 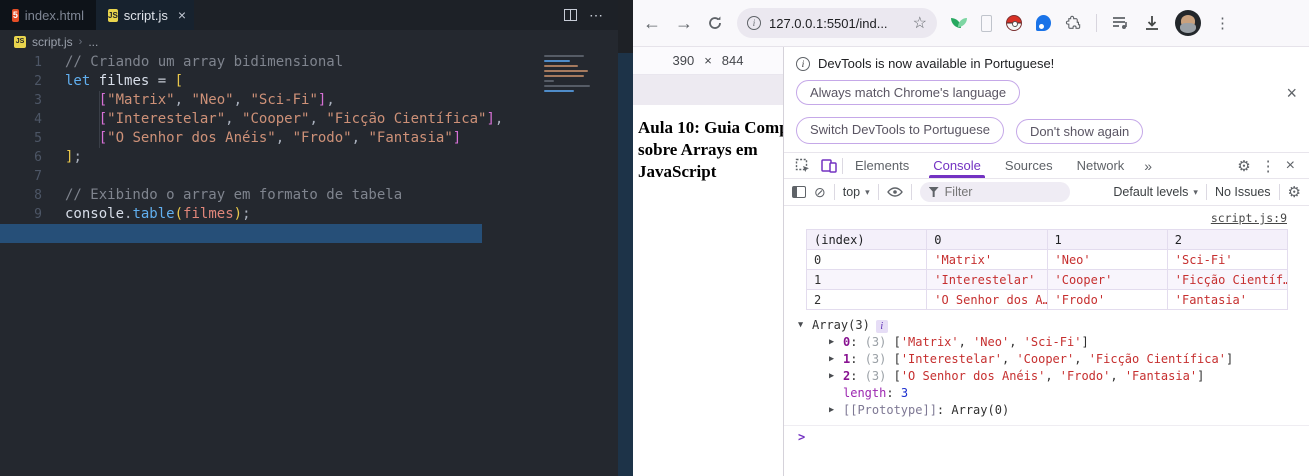 What do you see at coordinates (698, 149) in the screenshot?
I see `heading-line: sobre Arrays em` at bounding box center [698, 149].